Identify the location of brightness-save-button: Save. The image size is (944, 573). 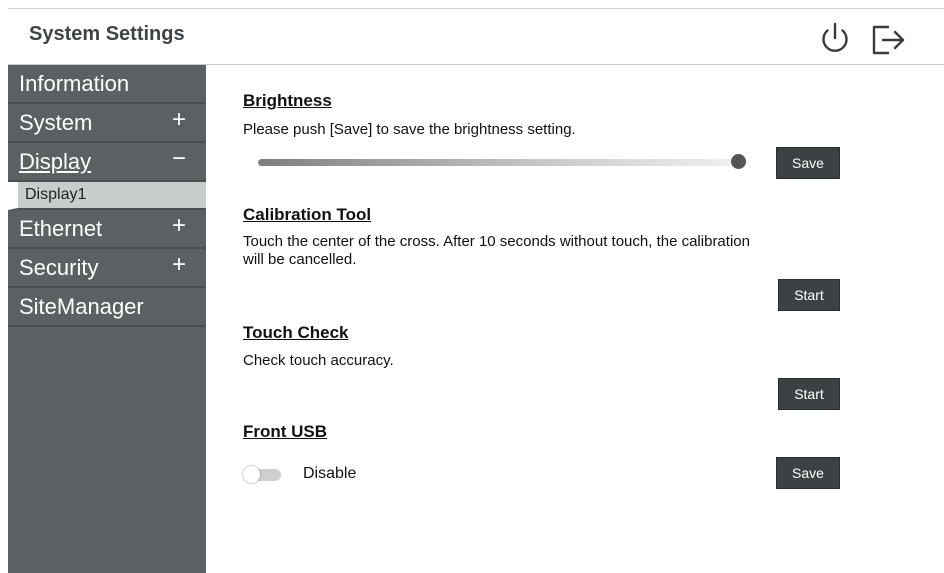
(808, 163).